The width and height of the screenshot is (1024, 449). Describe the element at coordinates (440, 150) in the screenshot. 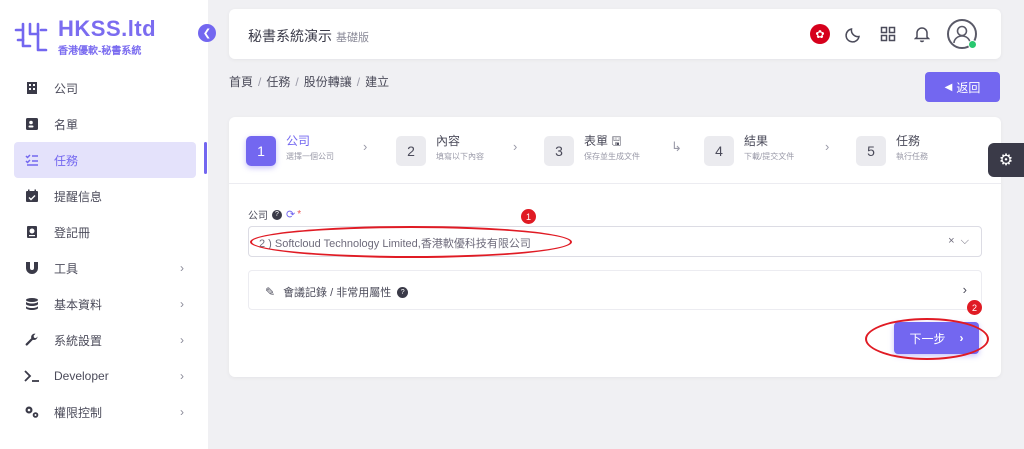

I see `step-content: 2 內容 填寫以下內容` at that location.